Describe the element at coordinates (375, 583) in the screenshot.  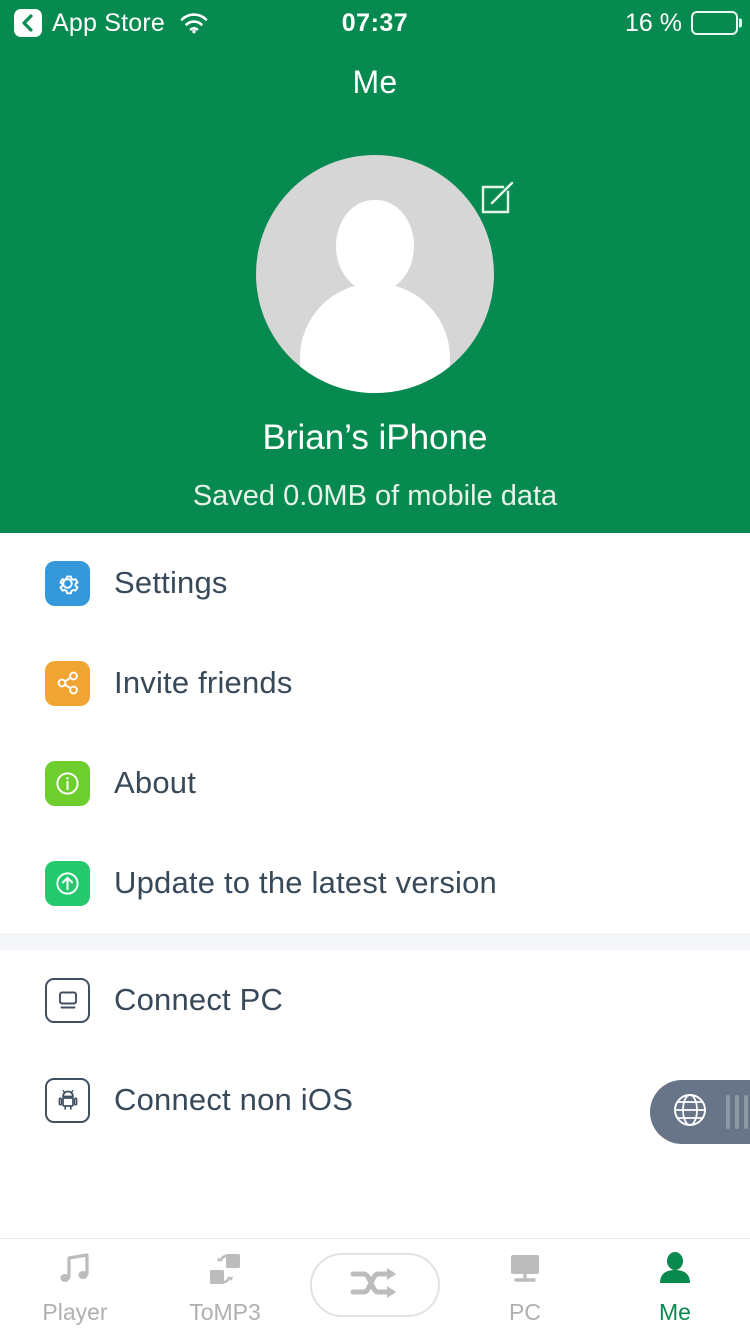
I see `menu-item-settings: Settings` at that location.